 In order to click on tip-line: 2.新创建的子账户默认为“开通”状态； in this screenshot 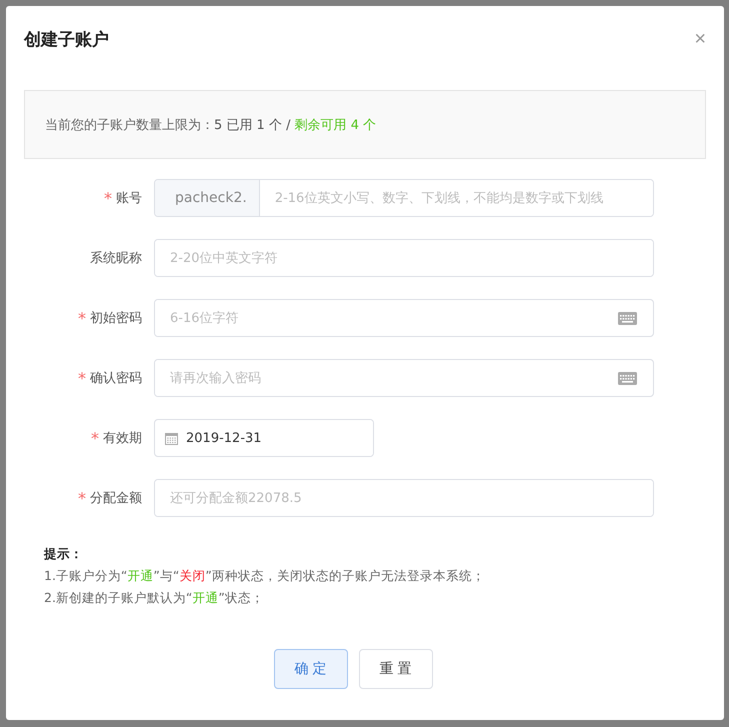, I will do `click(154, 598)`.